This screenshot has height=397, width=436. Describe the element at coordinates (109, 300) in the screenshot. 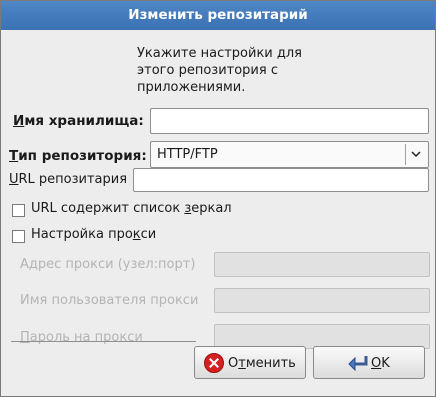

I see `proxy-user-label: Имя пользователя прокси` at that location.